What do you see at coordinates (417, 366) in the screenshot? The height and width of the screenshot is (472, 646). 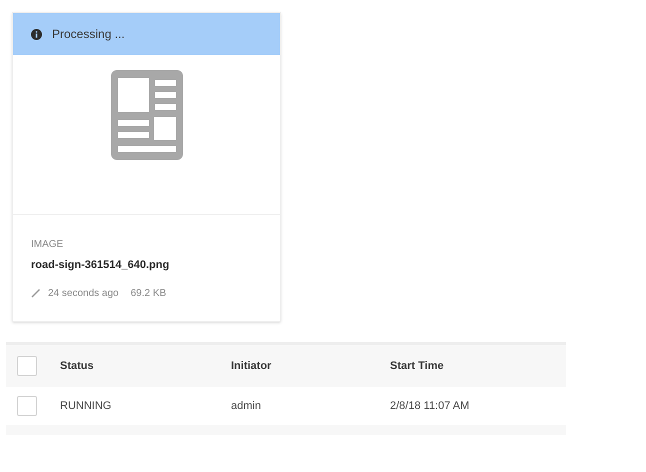 I see `column-header: Start Time` at bounding box center [417, 366].